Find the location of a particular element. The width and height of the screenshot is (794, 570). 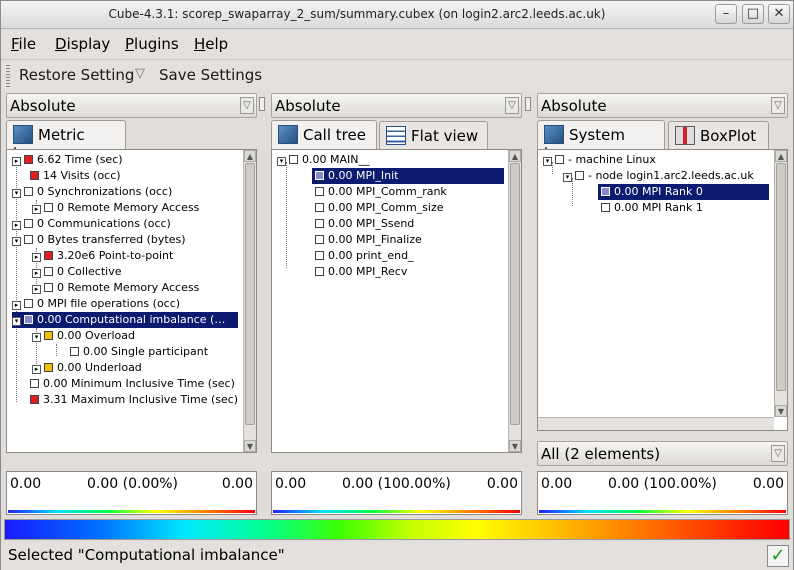

menu-display: Display is located at coordinates (82, 44).